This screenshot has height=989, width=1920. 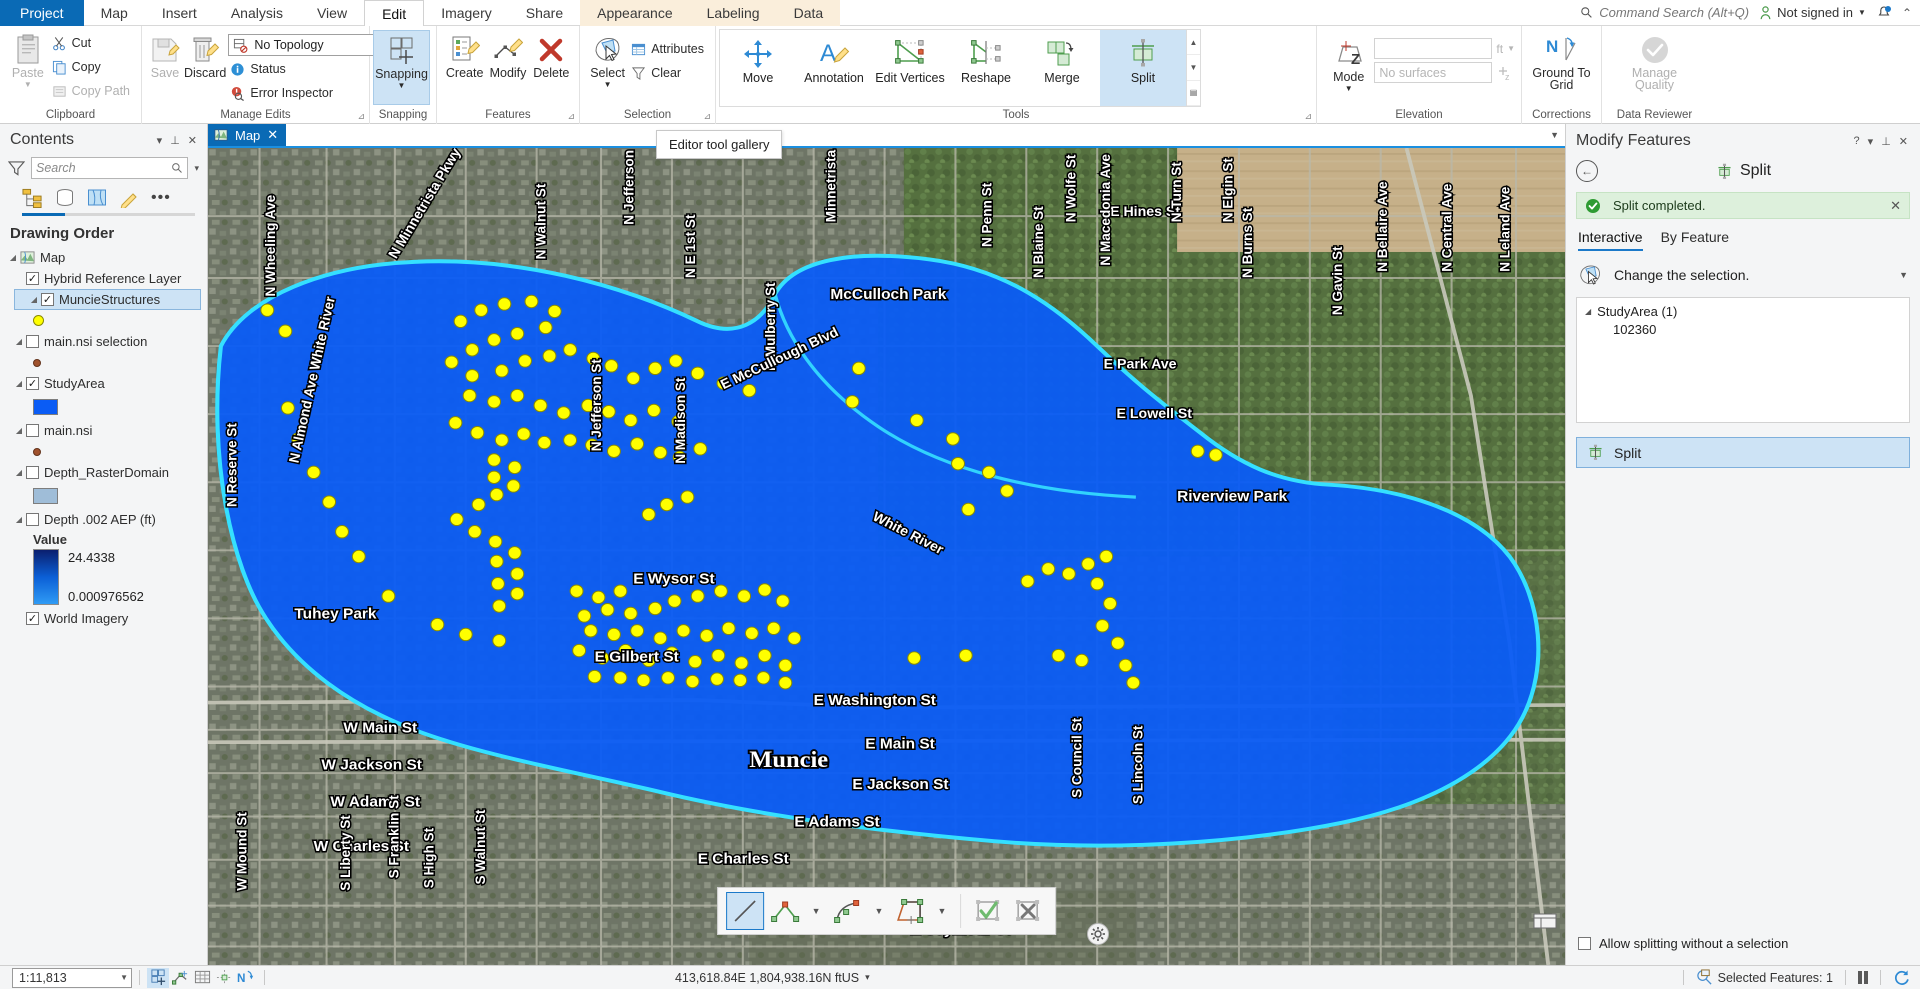 I want to click on selected-layer-node: ◢ StudyArea (1), so click(x=1743, y=311).